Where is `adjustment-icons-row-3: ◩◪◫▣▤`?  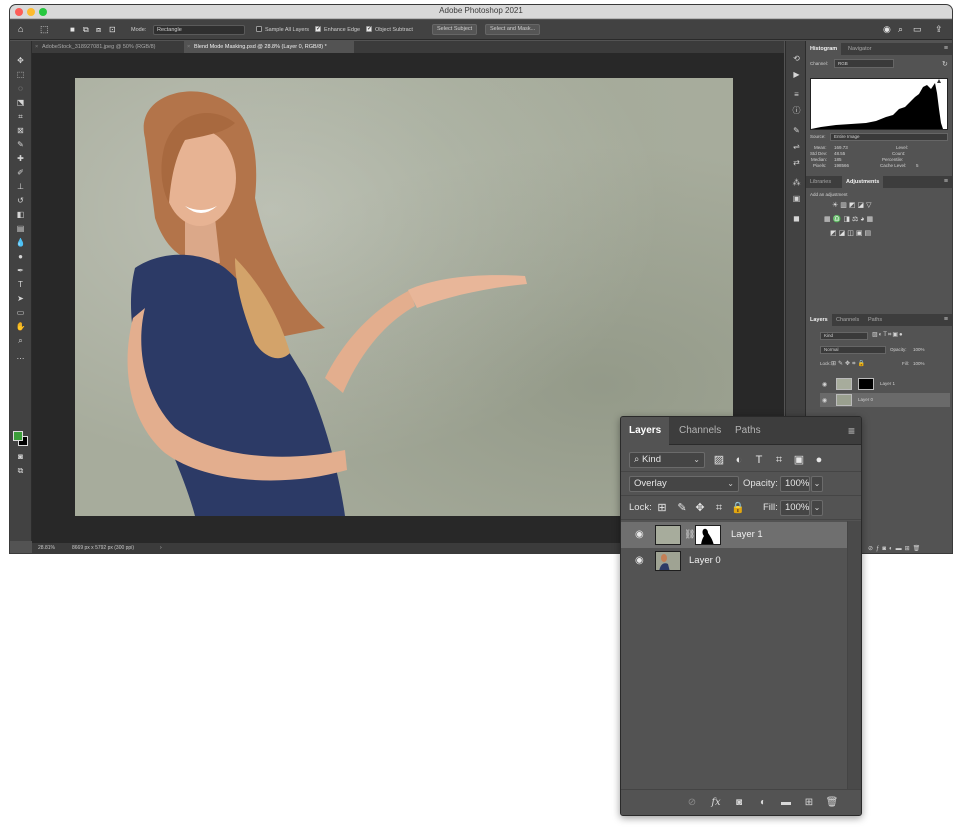 adjustment-icons-row-3: ◩◪◫▣▤ is located at coordinates (851, 233).